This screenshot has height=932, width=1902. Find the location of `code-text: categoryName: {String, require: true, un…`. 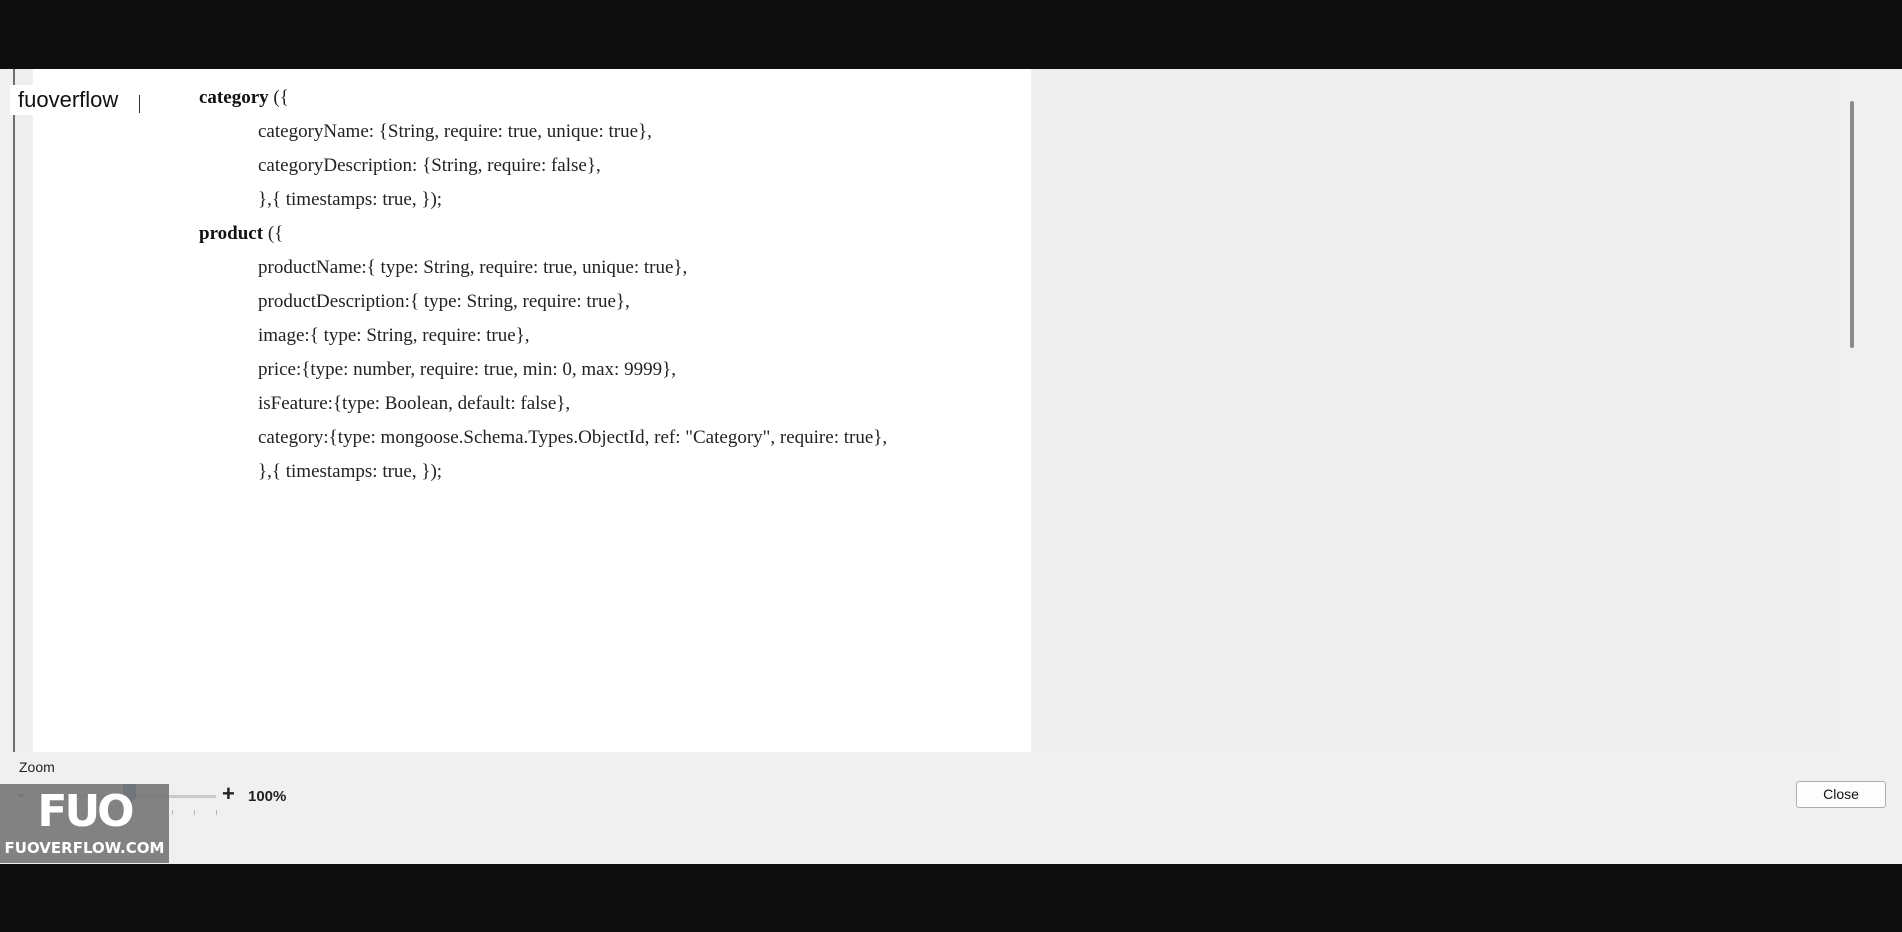

code-text: categoryName: {String, require: true, un… is located at coordinates (455, 131).